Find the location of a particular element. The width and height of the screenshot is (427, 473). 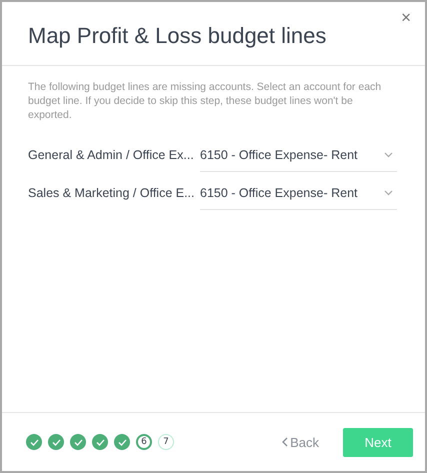

step-number: 7 is located at coordinates (166, 442).